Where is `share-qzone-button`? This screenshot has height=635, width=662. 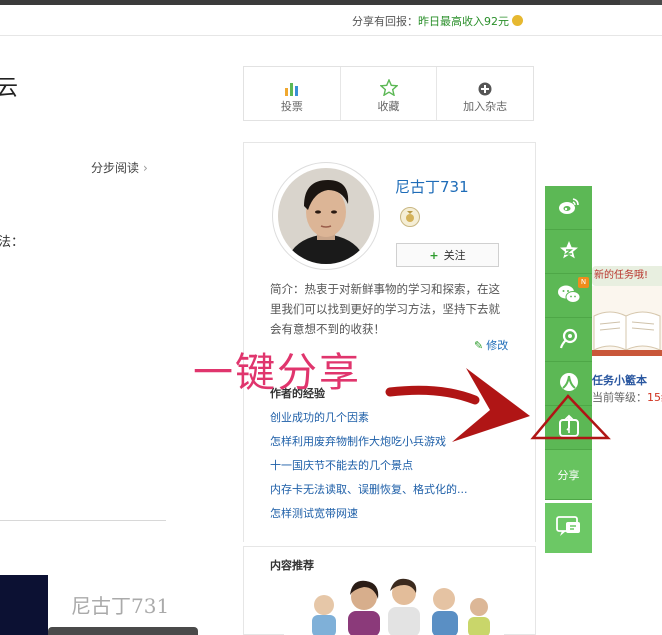 share-qzone-button is located at coordinates (568, 252).